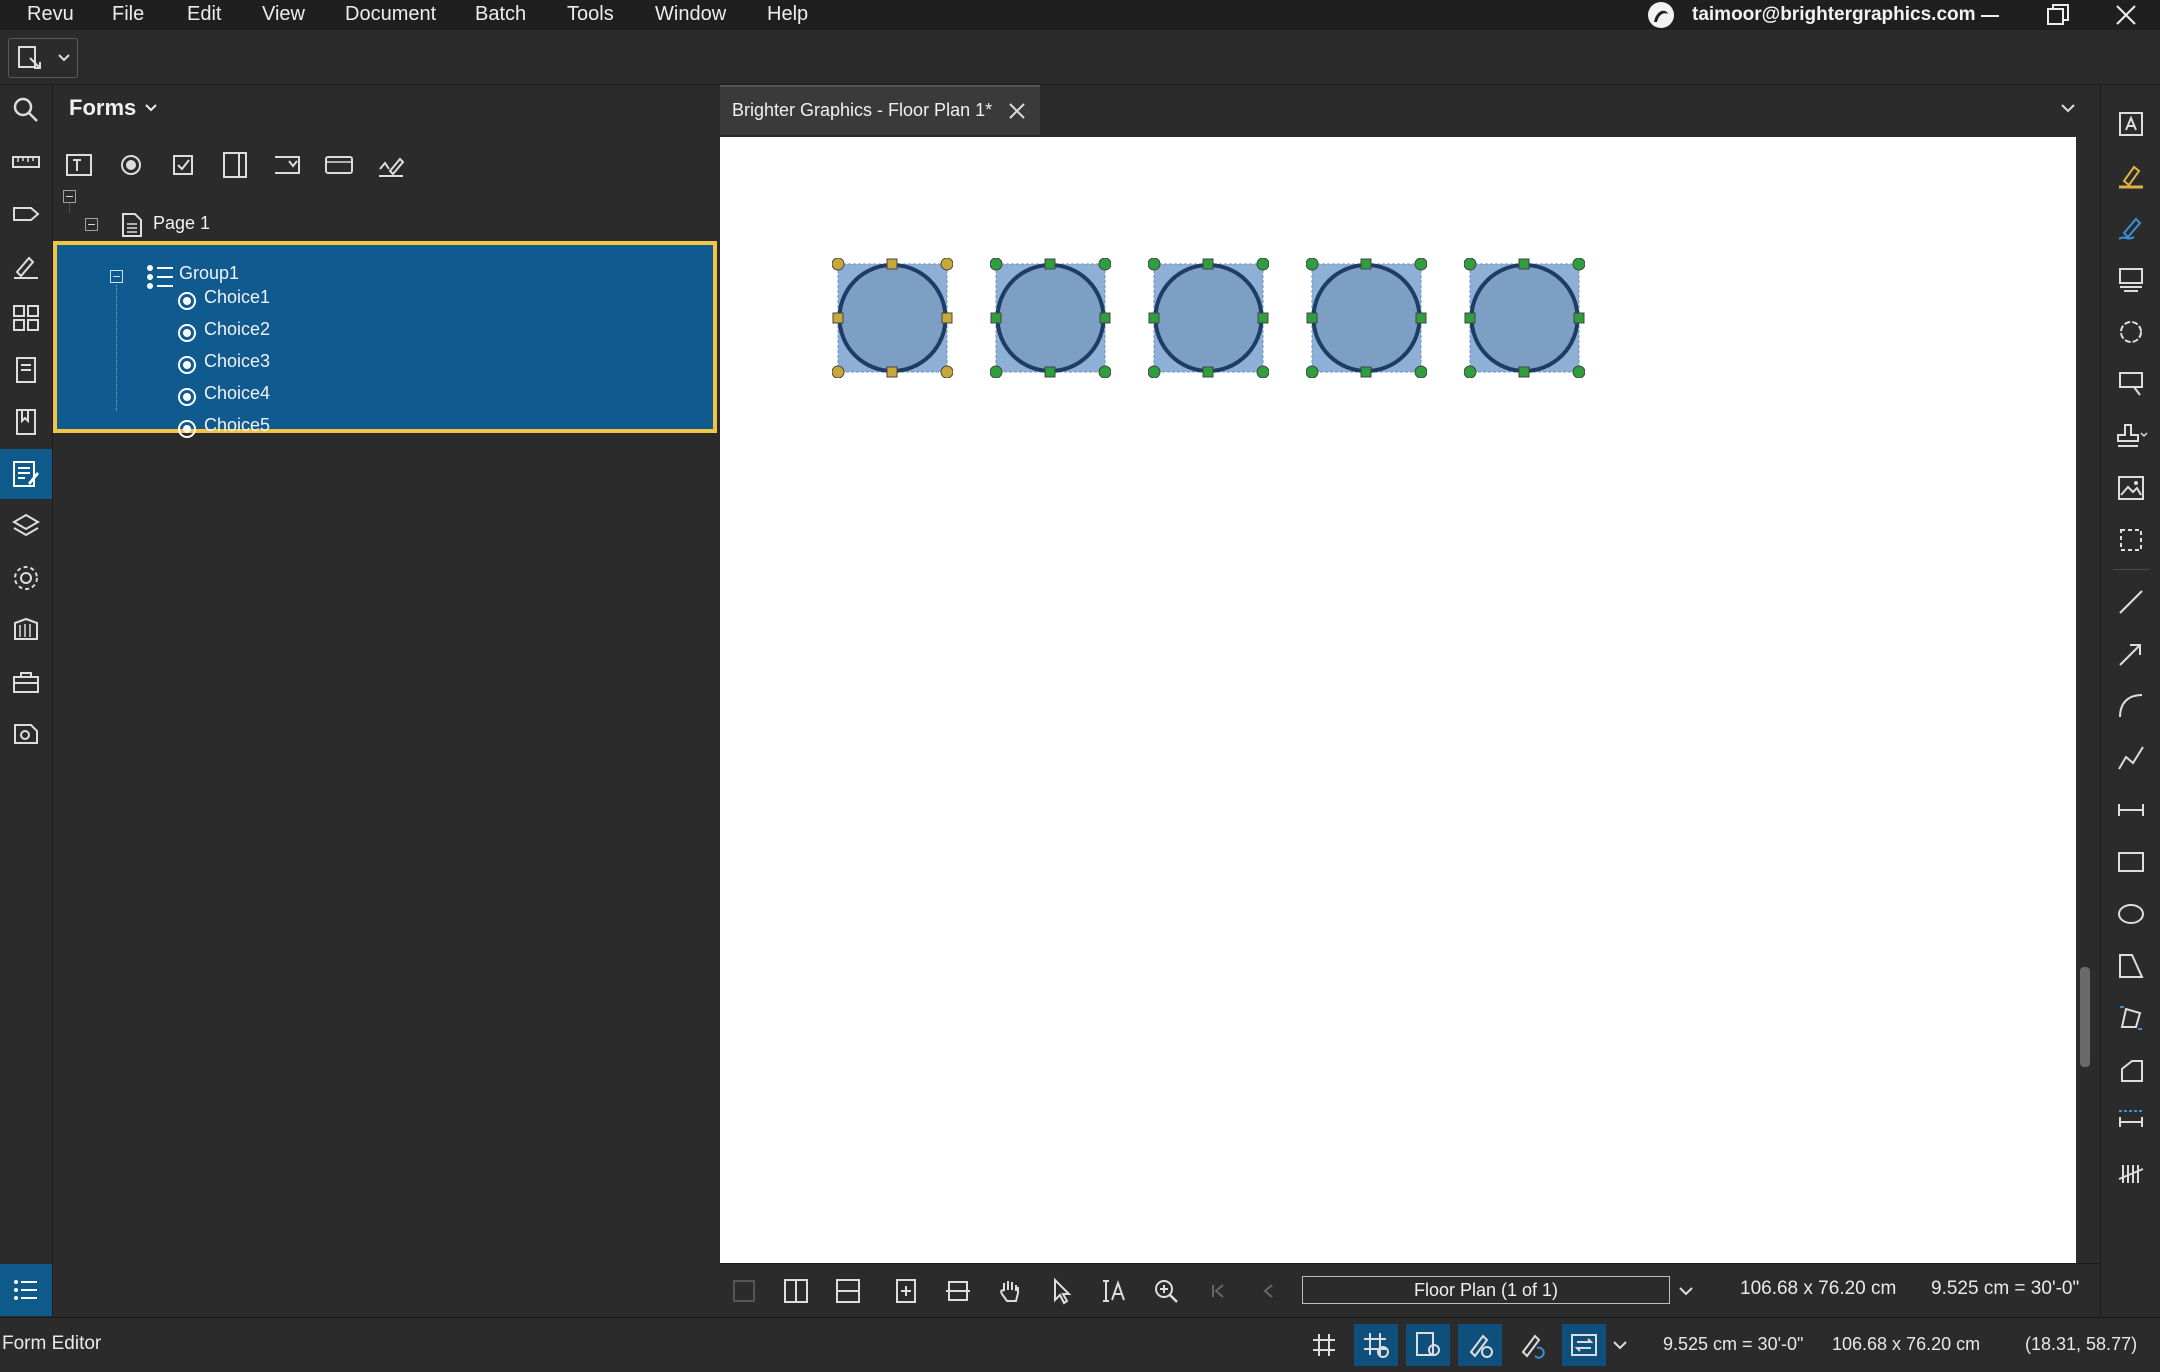 Image resolution: width=2160 pixels, height=1372 pixels. I want to click on measure-perimeter-icon, so click(2130, 1070).